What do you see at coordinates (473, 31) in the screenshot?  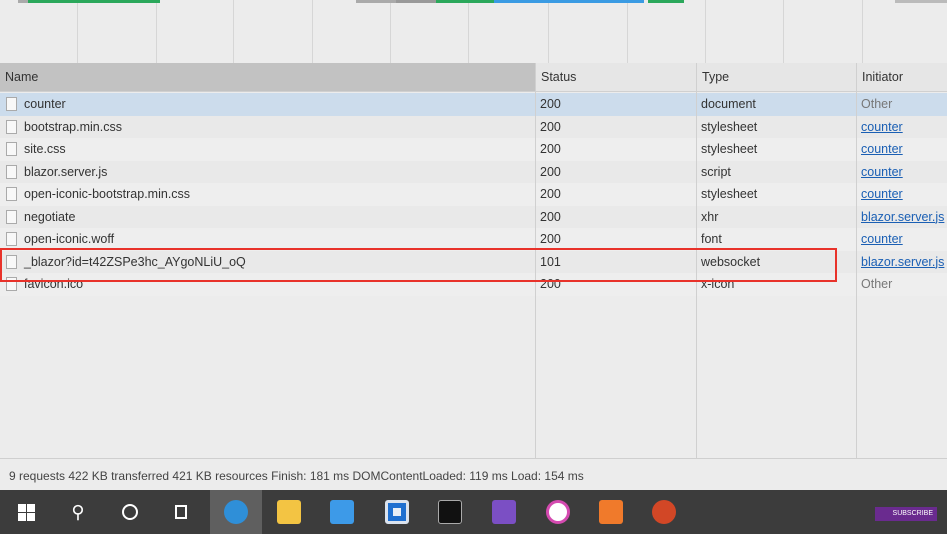 I see `network-overview-timeline` at bounding box center [473, 31].